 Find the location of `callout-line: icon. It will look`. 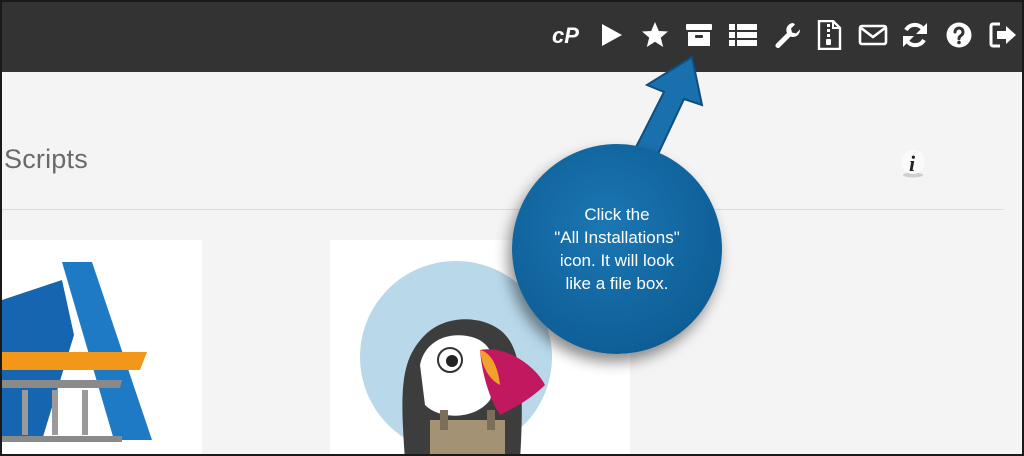

callout-line: icon. It will look is located at coordinates (617, 260).